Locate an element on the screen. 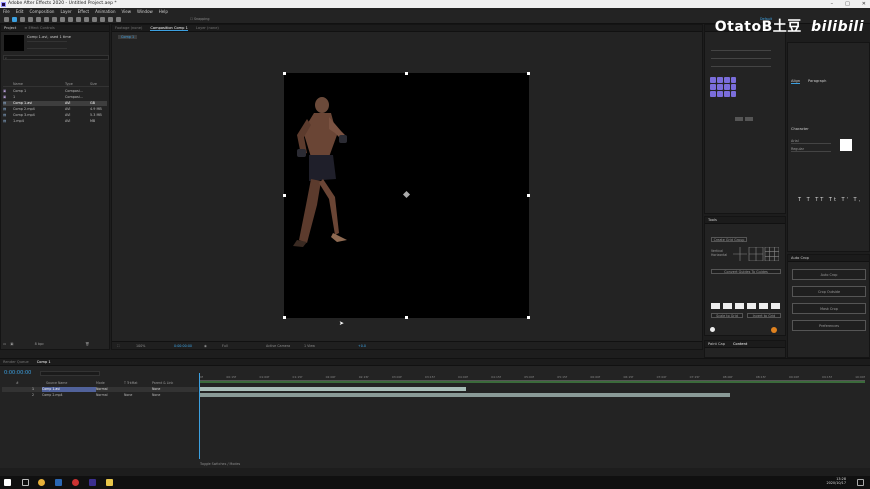  file-explorer-icon is located at coordinates (109, 482).